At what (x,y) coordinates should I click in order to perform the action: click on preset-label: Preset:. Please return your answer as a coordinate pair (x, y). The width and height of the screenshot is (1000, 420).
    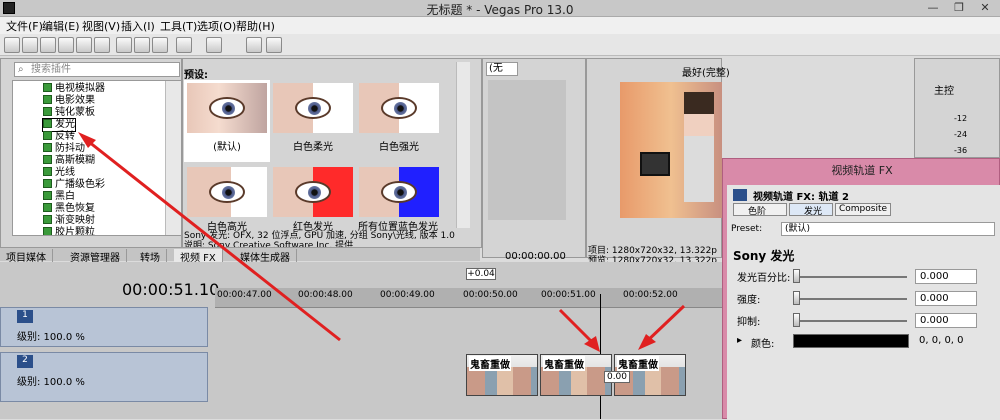
    Looking at the image, I should click on (747, 229).